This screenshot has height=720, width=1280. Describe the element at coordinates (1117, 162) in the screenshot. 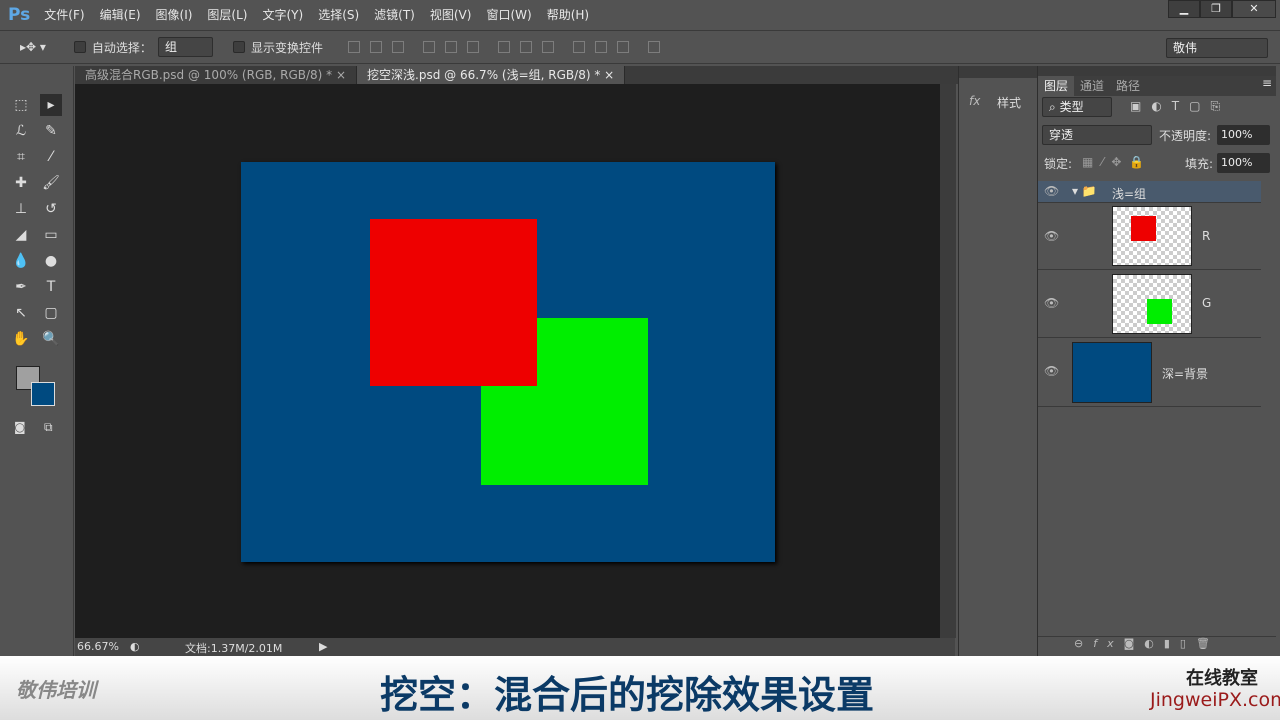

I see `lock-icons: ▦⁄✥🔒` at that location.